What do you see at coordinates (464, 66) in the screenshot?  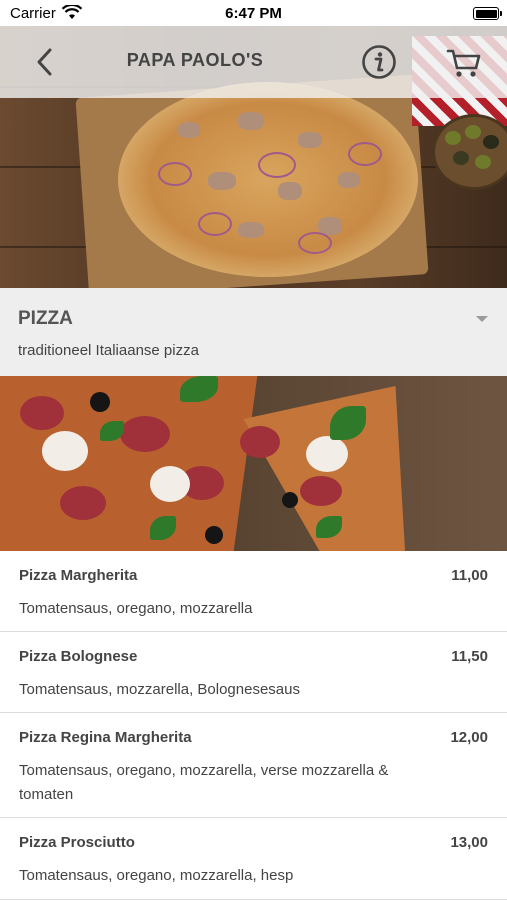 I see `cart-icon` at bounding box center [464, 66].